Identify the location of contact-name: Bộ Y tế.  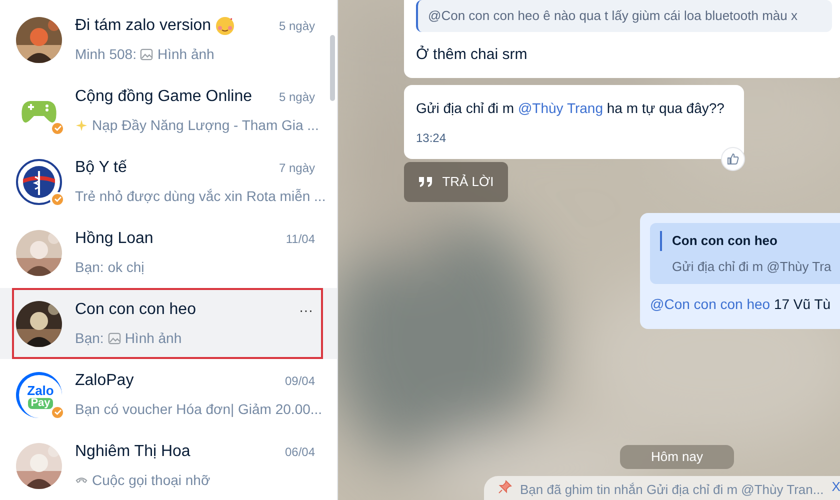
(101, 168).